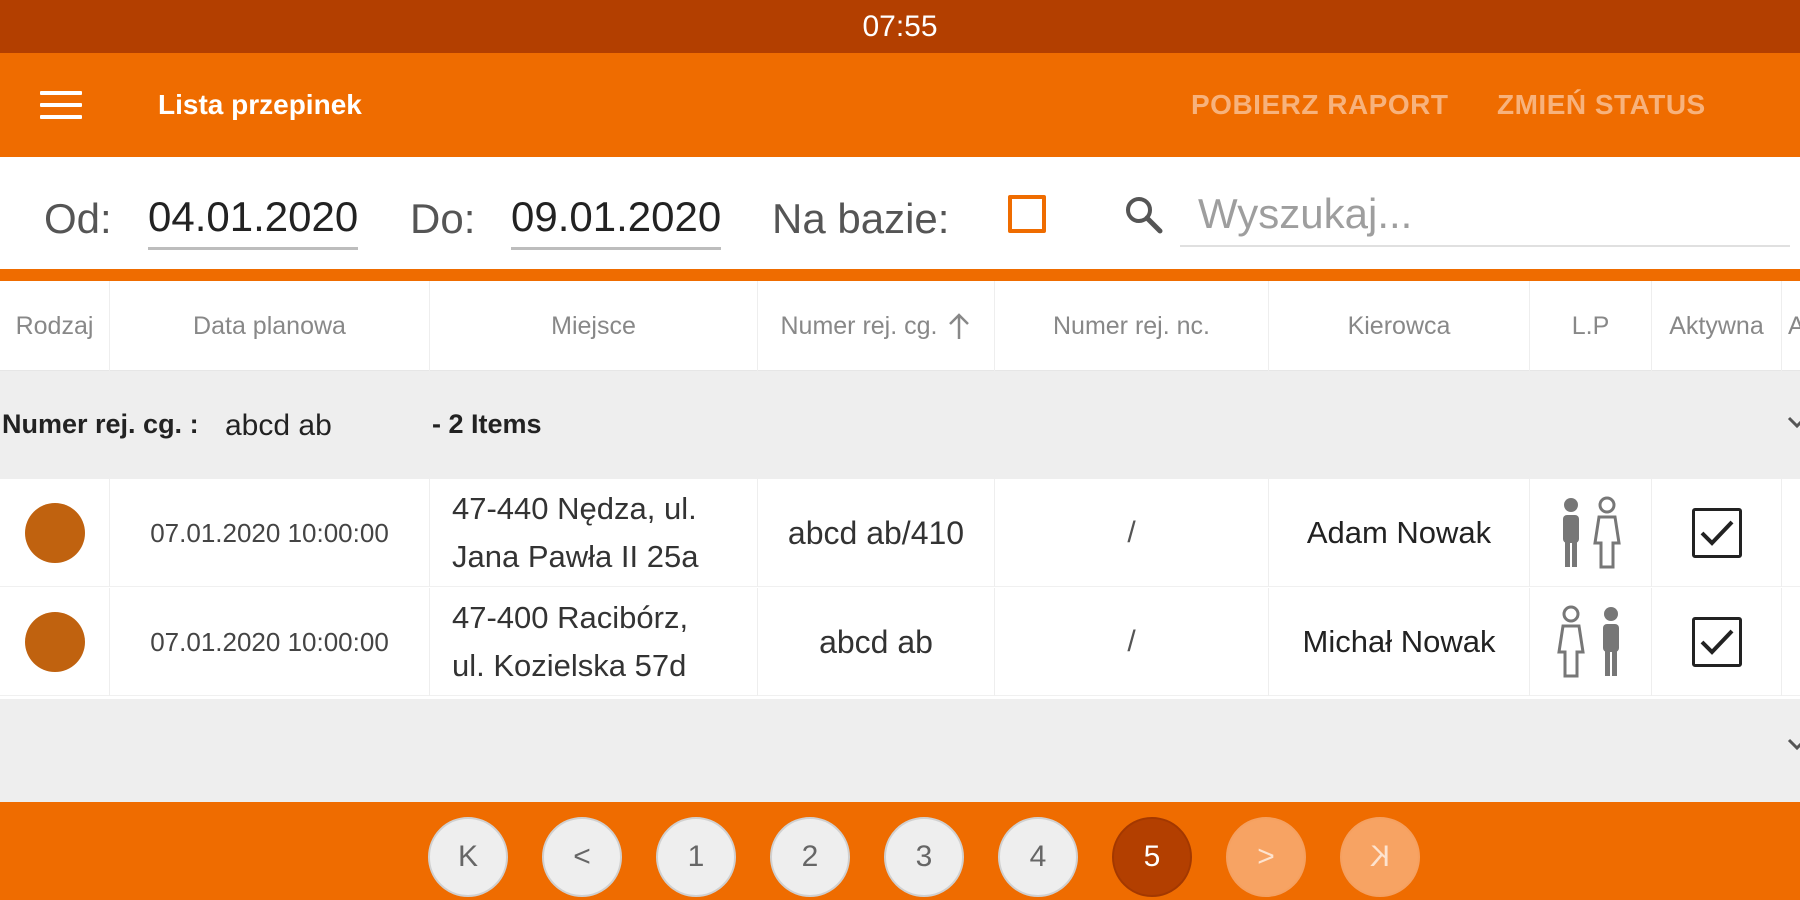 This screenshot has width=1800, height=900. What do you see at coordinates (575, 556) in the screenshot?
I see `place-line-2: Jana Pawła II 25a` at bounding box center [575, 556].